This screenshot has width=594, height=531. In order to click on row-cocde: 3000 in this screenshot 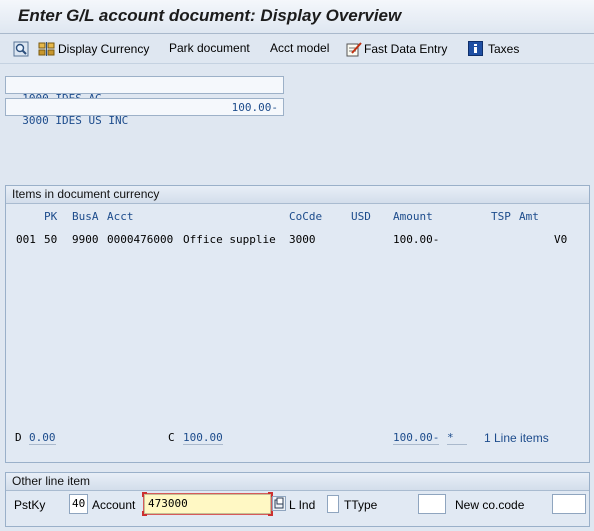, I will do `click(302, 239)`.